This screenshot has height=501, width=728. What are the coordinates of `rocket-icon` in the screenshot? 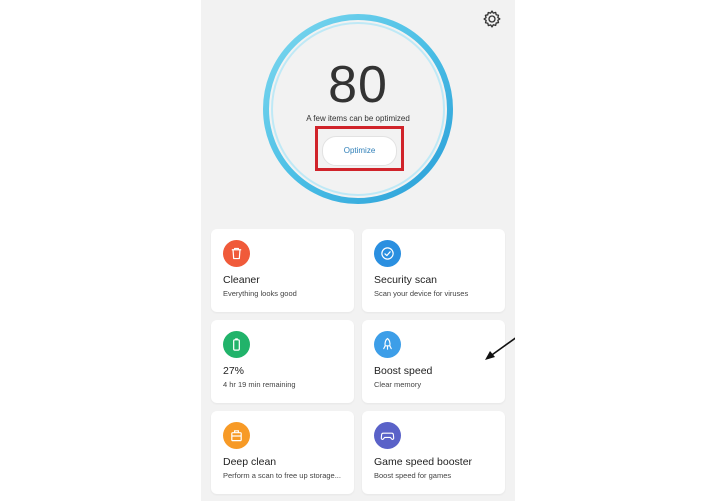 It's located at (387, 344).